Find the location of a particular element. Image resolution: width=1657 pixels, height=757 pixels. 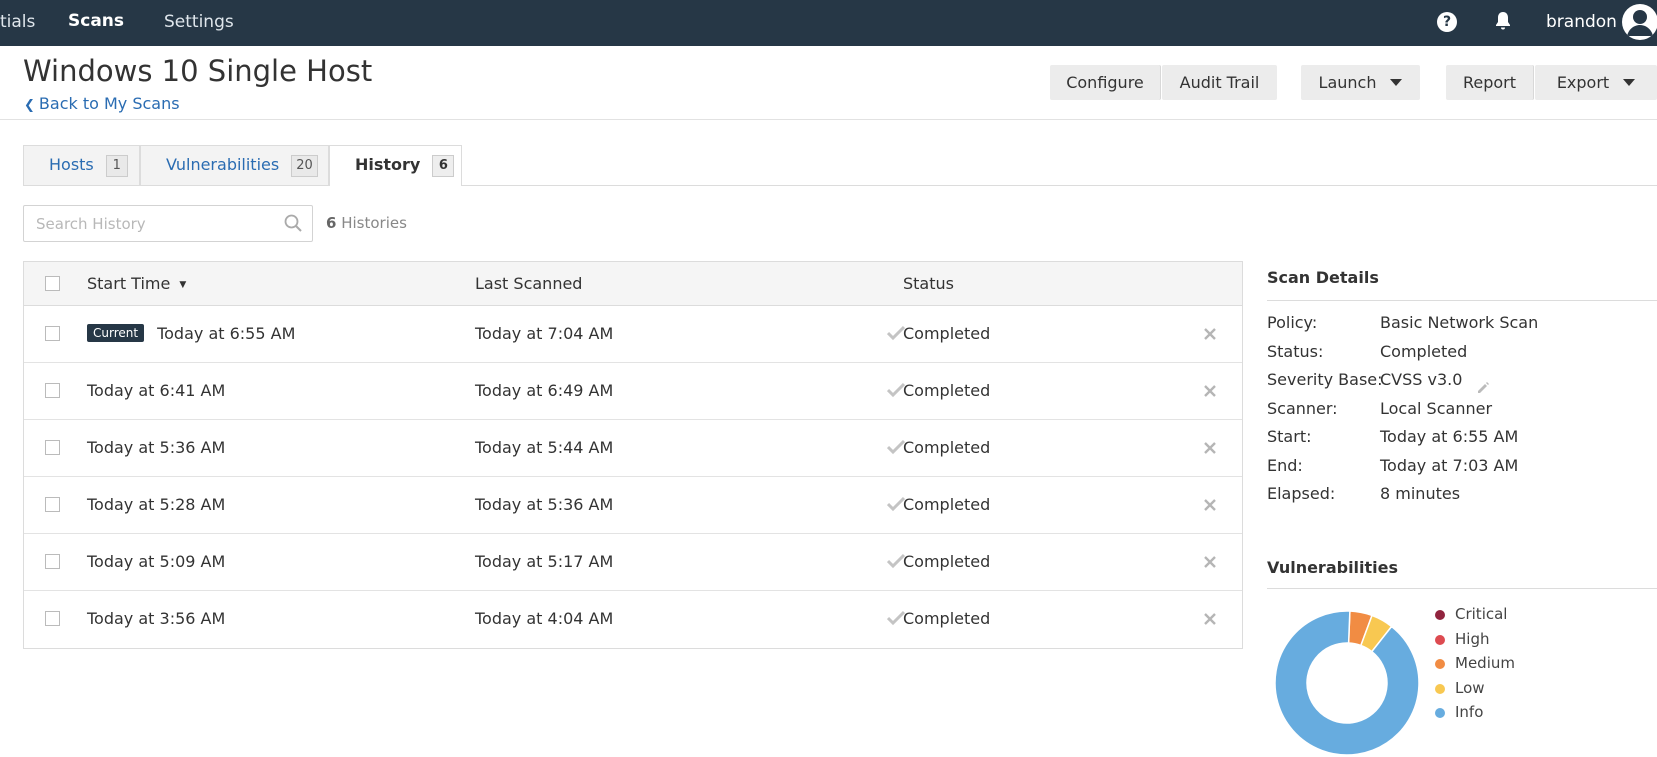

column-last-scanned: Last Scanned is located at coordinates (528, 283).